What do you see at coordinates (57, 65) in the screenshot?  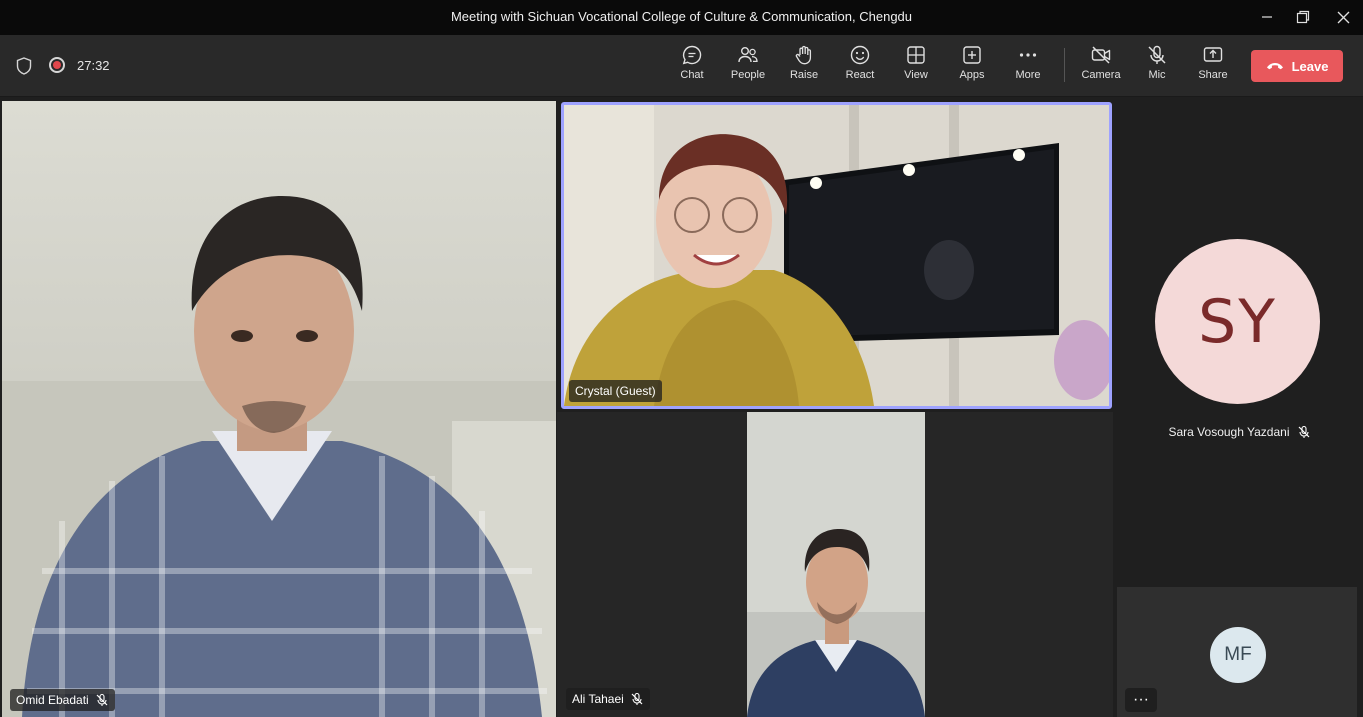 I see `recording-indicator-icon` at bounding box center [57, 65].